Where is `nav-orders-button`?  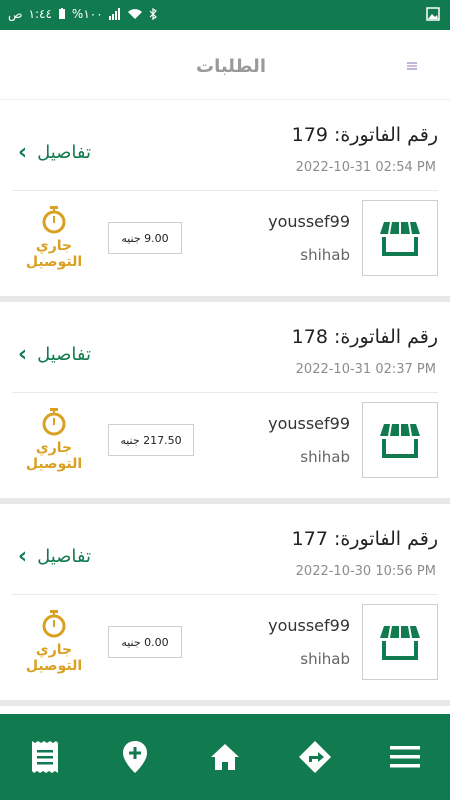 nav-orders-button is located at coordinates (45, 757).